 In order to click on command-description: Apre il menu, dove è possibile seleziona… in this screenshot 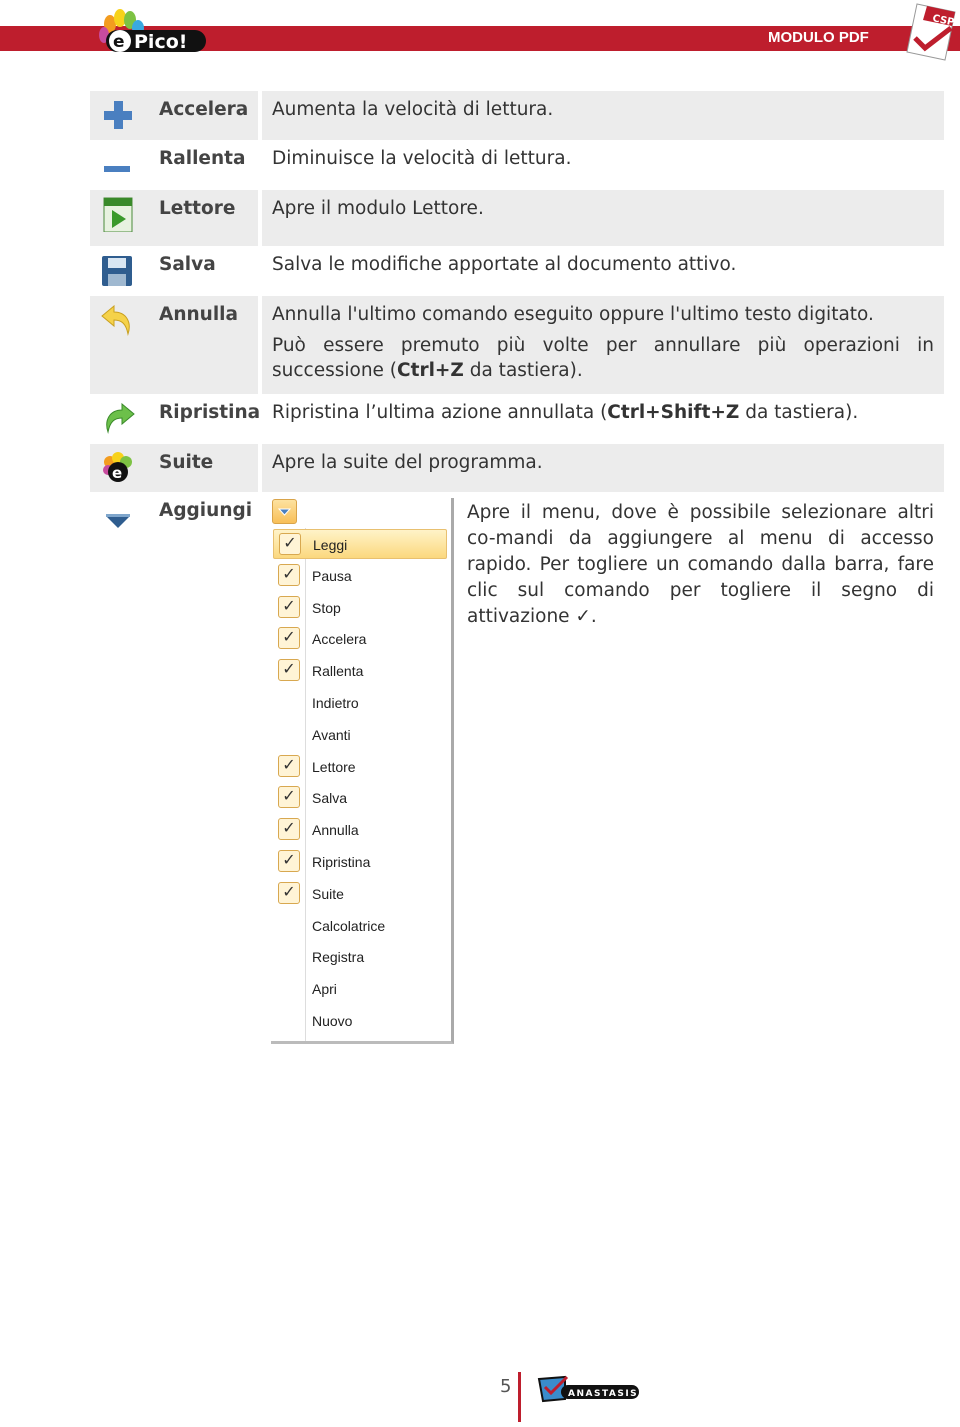, I will do `click(700, 564)`.